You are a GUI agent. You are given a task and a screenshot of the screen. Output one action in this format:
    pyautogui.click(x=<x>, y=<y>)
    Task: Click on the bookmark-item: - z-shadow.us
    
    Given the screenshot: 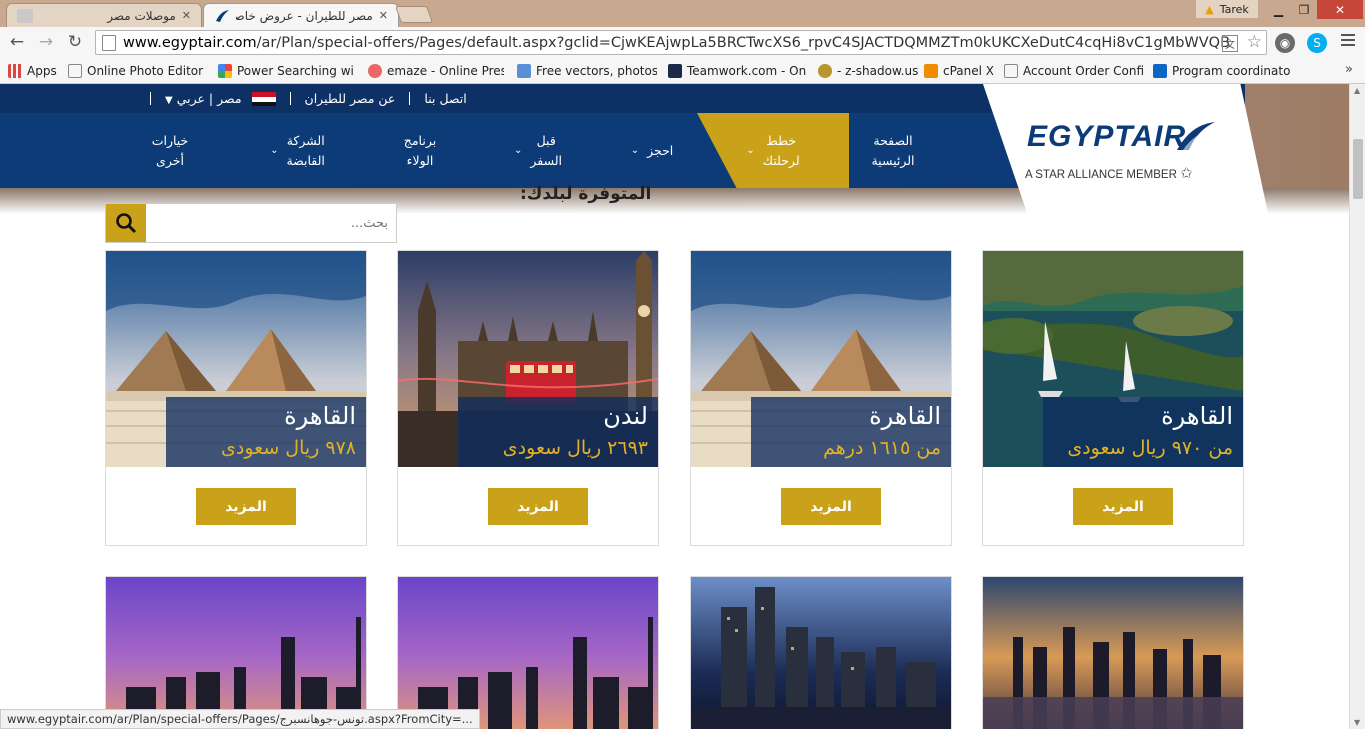 What is the action you would take?
    pyautogui.click(x=868, y=71)
    